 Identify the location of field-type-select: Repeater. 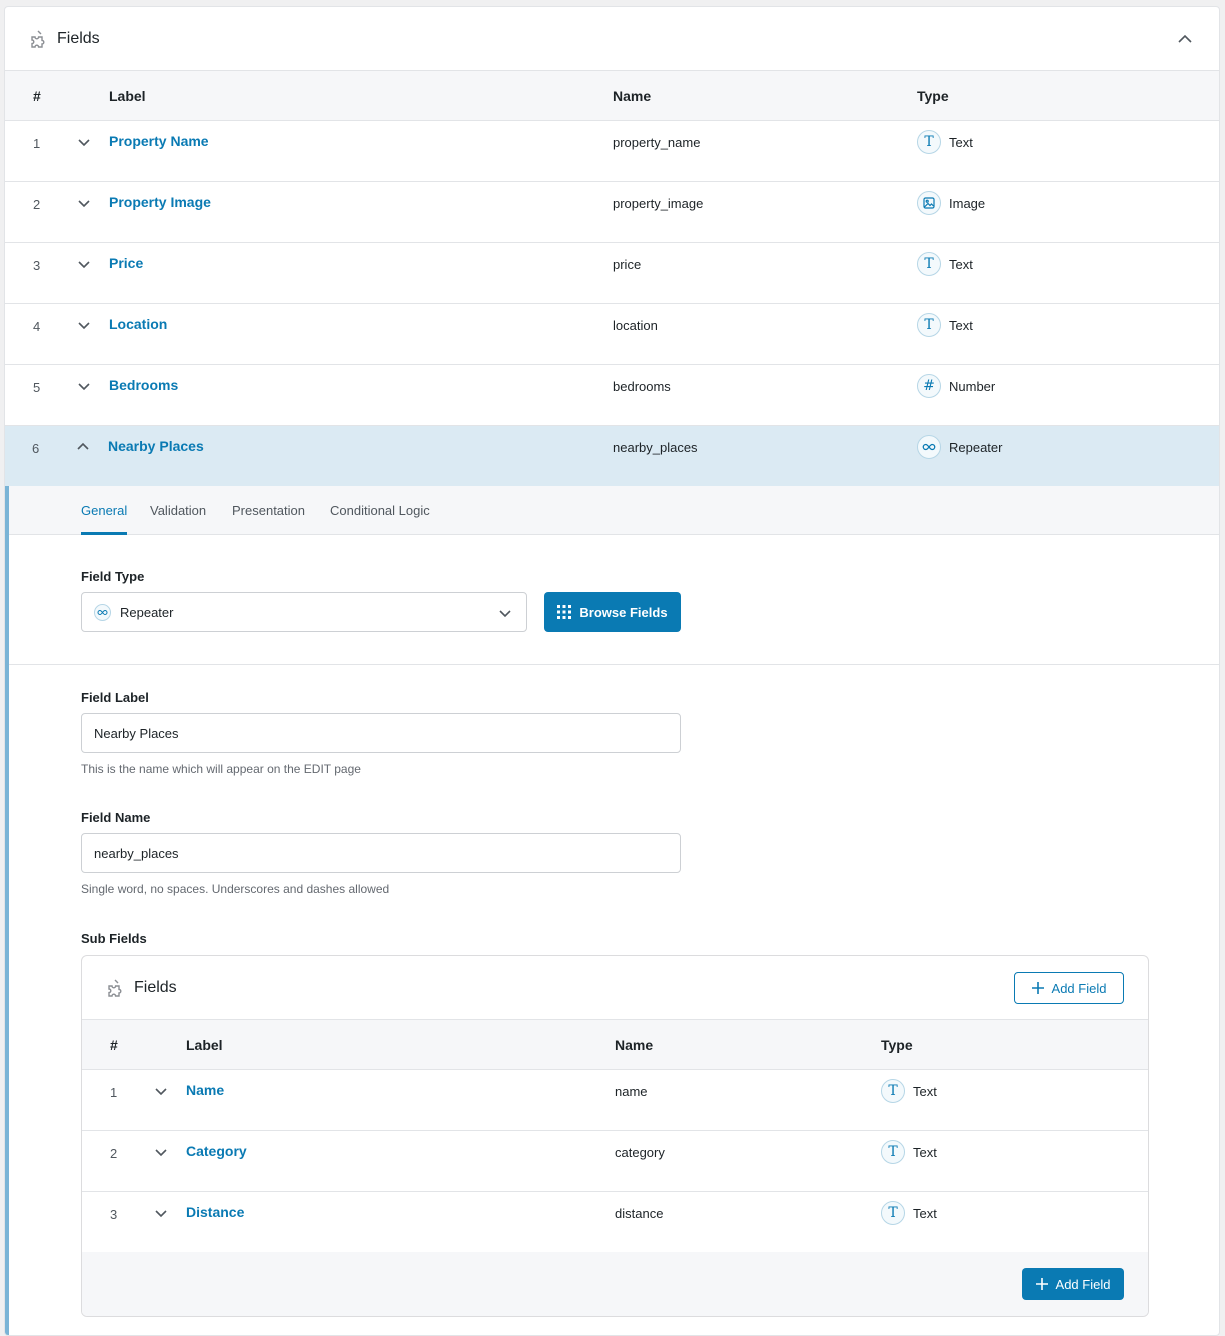
(304, 612).